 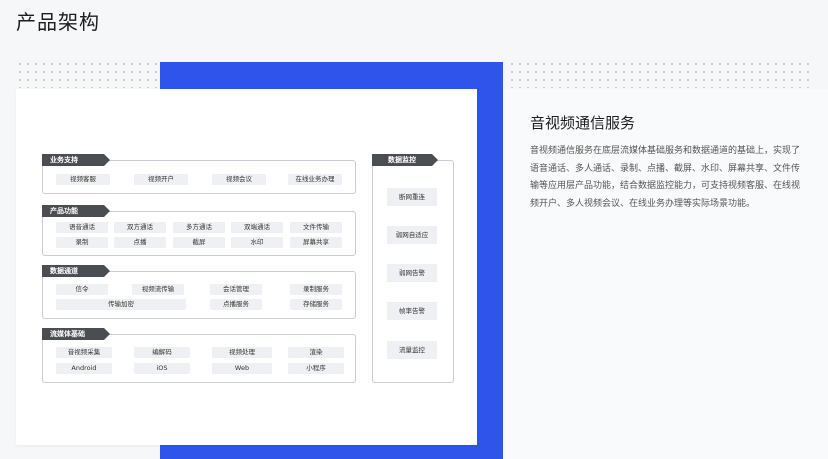 I want to click on chip-weak-net-adapt: 弱网自适应, so click(x=412, y=235).